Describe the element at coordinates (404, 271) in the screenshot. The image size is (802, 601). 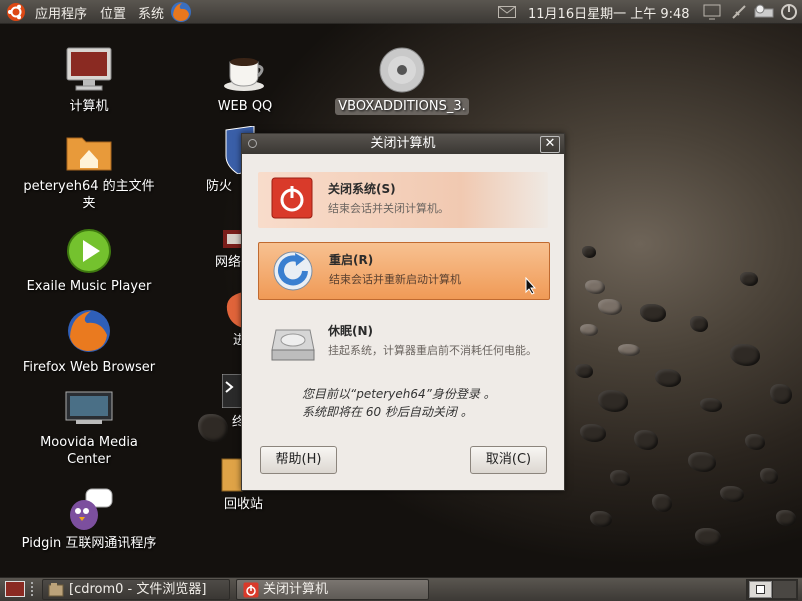
I see `restart-option: 重启(R) 结束会话并重新启动计算机` at that location.